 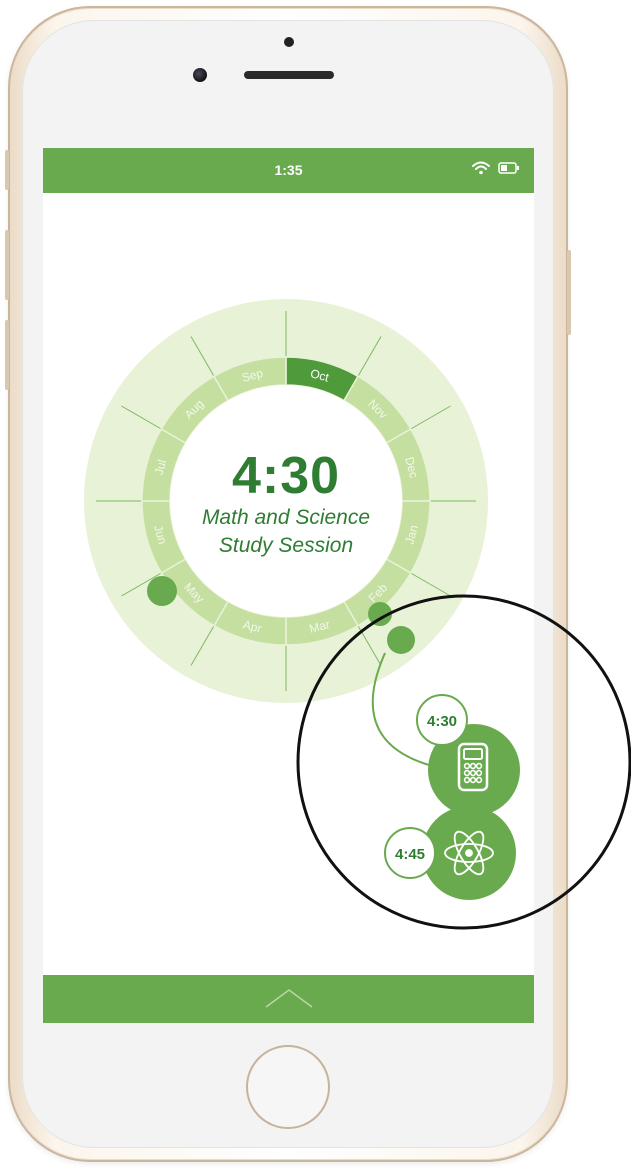 What do you see at coordinates (442, 721) in the screenshot?
I see `event-time-1: 4:30` at bounding box center [442, 721].